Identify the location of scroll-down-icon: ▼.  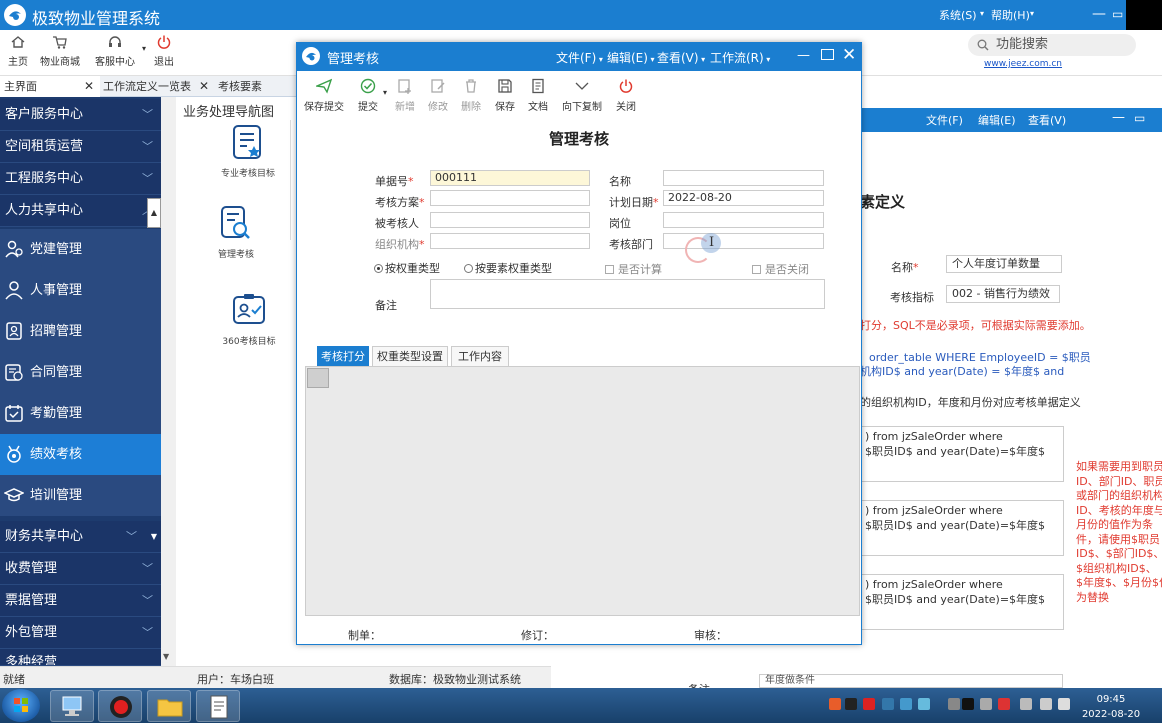
(166, 656).